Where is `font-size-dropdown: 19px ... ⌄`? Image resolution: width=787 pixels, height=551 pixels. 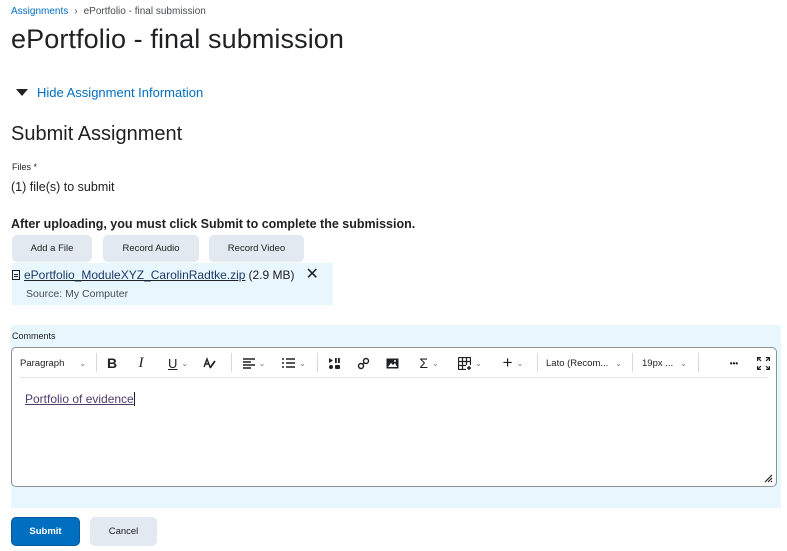
font-size-dropdown: 19px ... ⌄ is located at coordinates (665, 363).